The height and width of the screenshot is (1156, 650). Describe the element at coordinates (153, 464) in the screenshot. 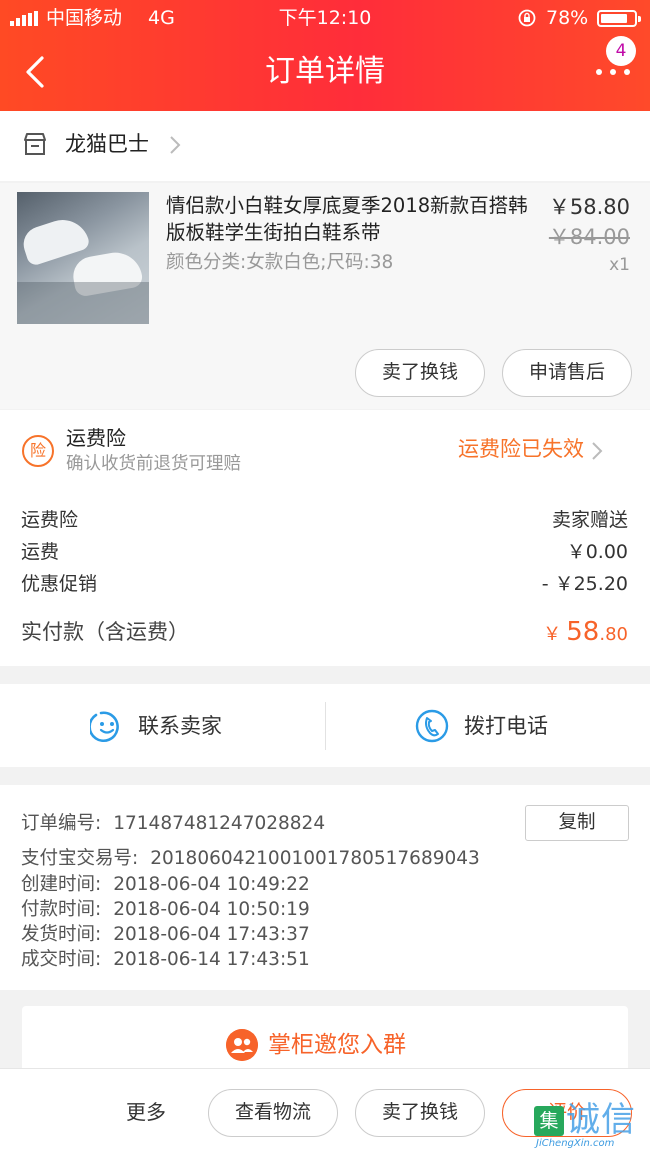

I see `insurance-description: 确认收货前退货可理赔` at that location.